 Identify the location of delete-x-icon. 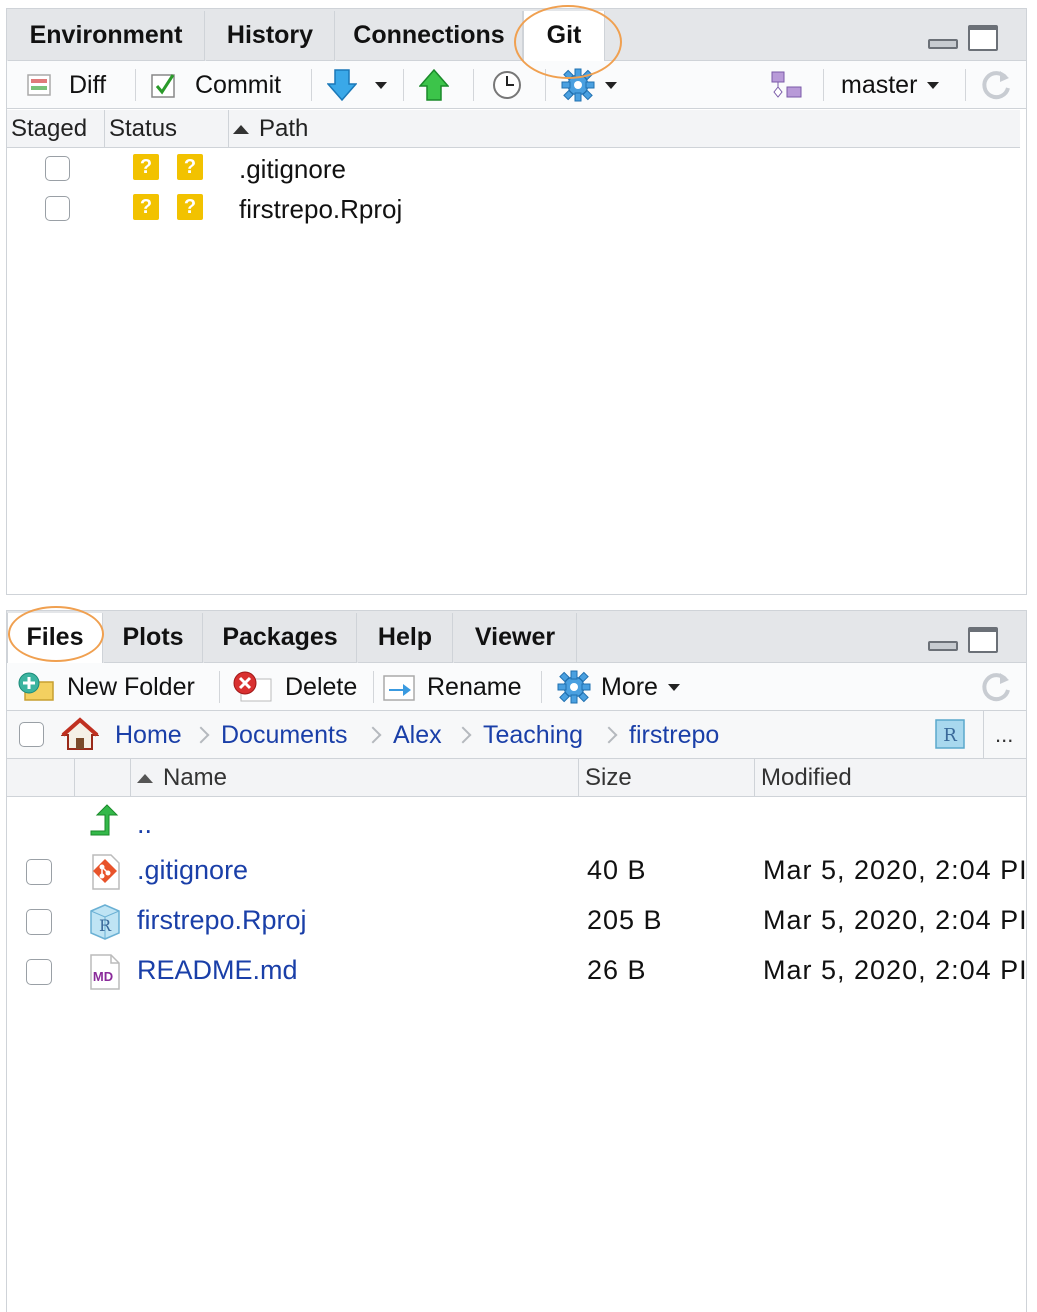
(252, 686).